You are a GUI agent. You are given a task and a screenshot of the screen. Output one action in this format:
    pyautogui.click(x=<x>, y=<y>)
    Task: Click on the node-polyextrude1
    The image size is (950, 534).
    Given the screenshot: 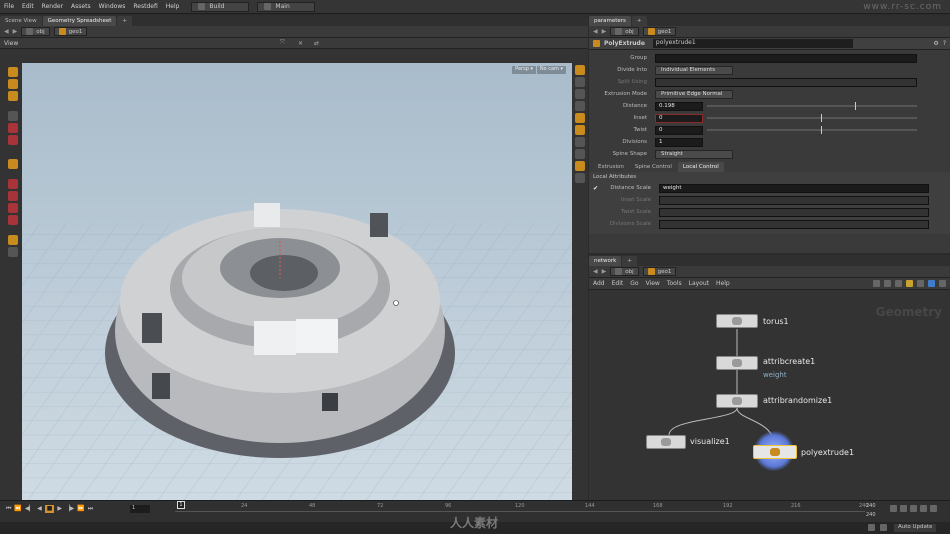 What is the action you would take?
    pyautogui.click(x=775, y=452)
    